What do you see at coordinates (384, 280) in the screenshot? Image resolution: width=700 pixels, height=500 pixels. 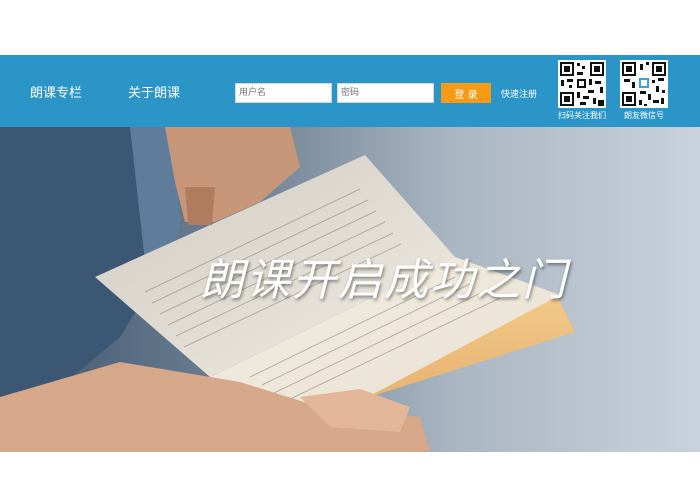 I see `banner-slogan: 朗课开启成功之门` at bounding box center [384, 280].